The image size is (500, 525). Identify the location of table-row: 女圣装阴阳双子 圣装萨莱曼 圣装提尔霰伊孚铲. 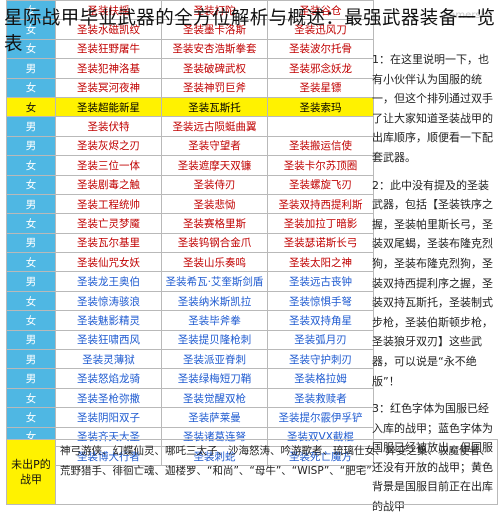
(190, 417).